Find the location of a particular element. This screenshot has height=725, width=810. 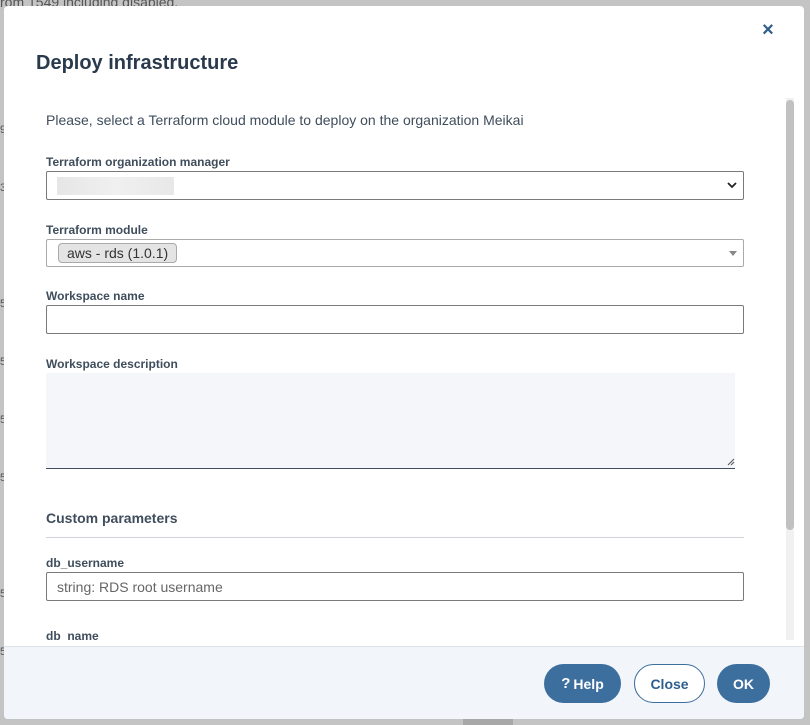

resize-grip-icon is located at coordinates (731, 462).